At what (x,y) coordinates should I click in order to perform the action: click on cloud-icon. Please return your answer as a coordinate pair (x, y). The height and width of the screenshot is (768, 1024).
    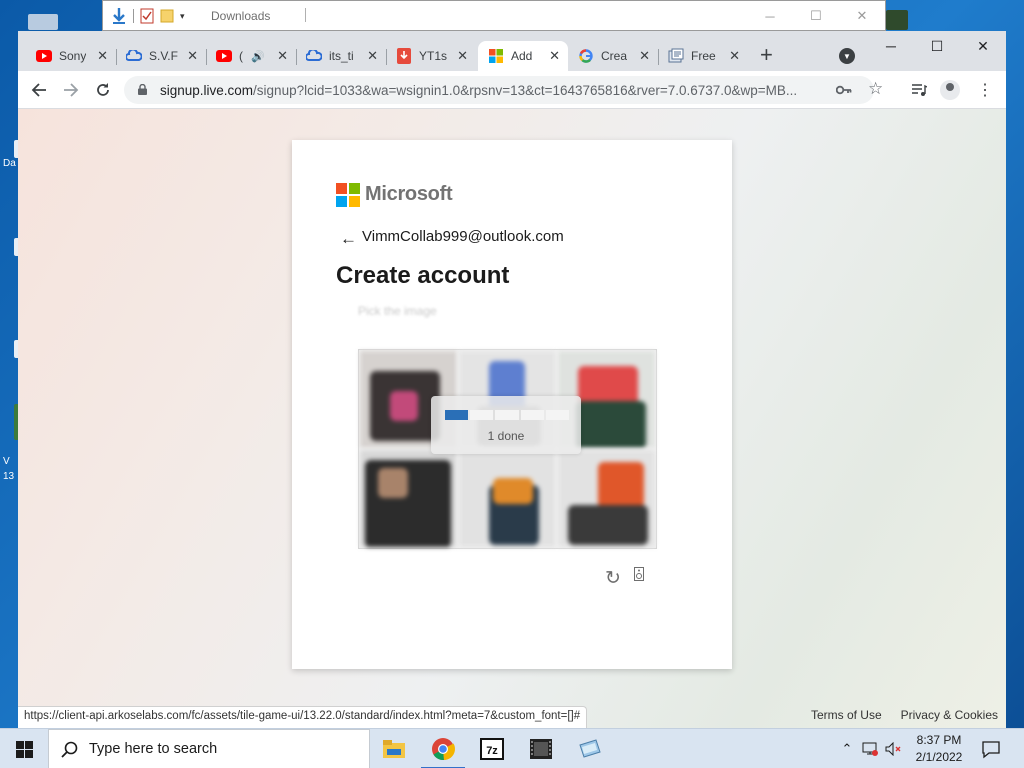
    Looking at the image, I should click on (314, 56).